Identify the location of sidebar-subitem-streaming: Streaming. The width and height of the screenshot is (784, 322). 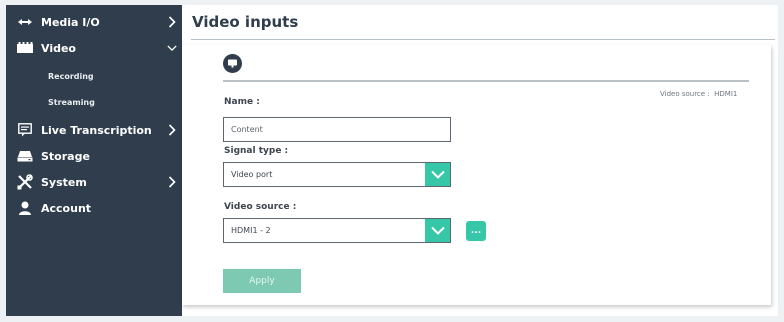
(94, 104).